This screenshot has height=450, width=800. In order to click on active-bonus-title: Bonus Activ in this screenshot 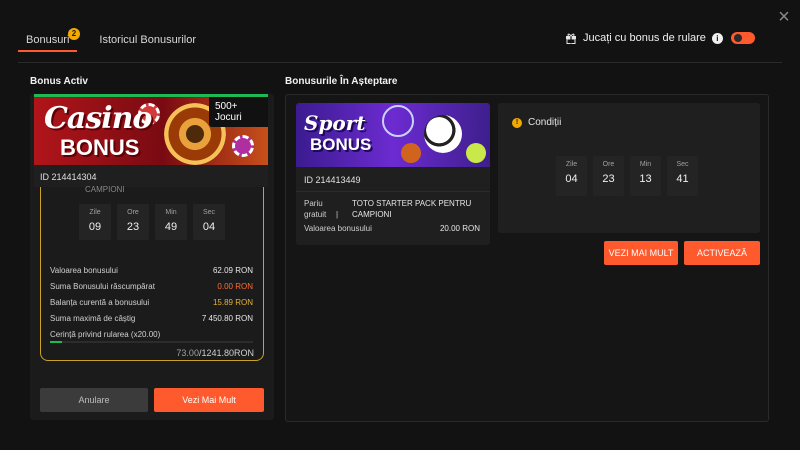, I will do `click(59, 81)`.